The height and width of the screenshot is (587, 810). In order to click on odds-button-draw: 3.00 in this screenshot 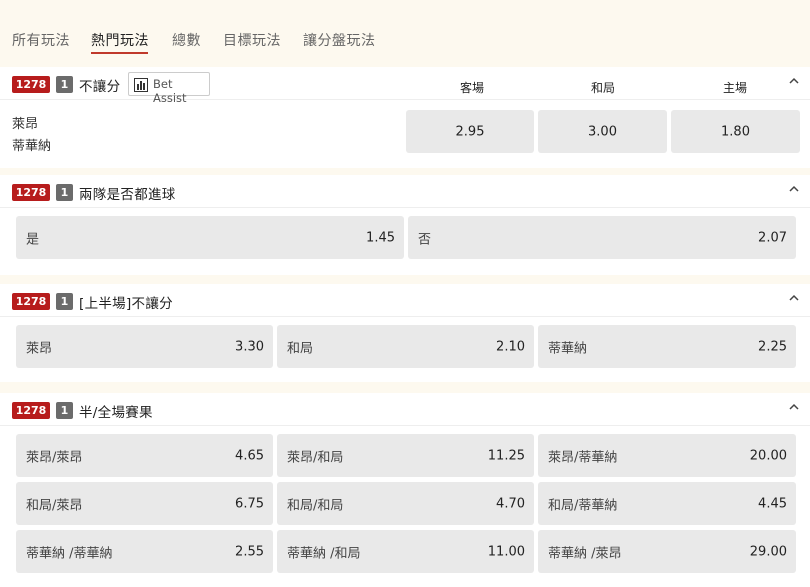, I will do `click(602, 131)`.